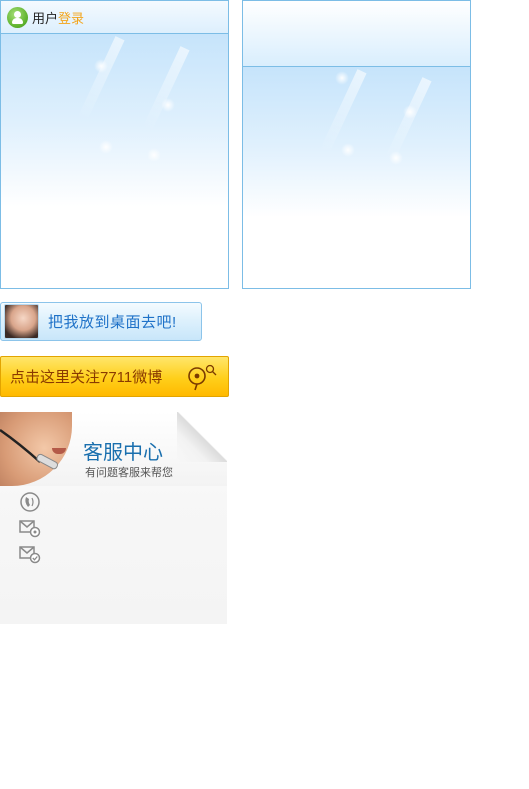  I want to click on service-center: 客服中心 有问题客服来帮您, so click(113, 518).